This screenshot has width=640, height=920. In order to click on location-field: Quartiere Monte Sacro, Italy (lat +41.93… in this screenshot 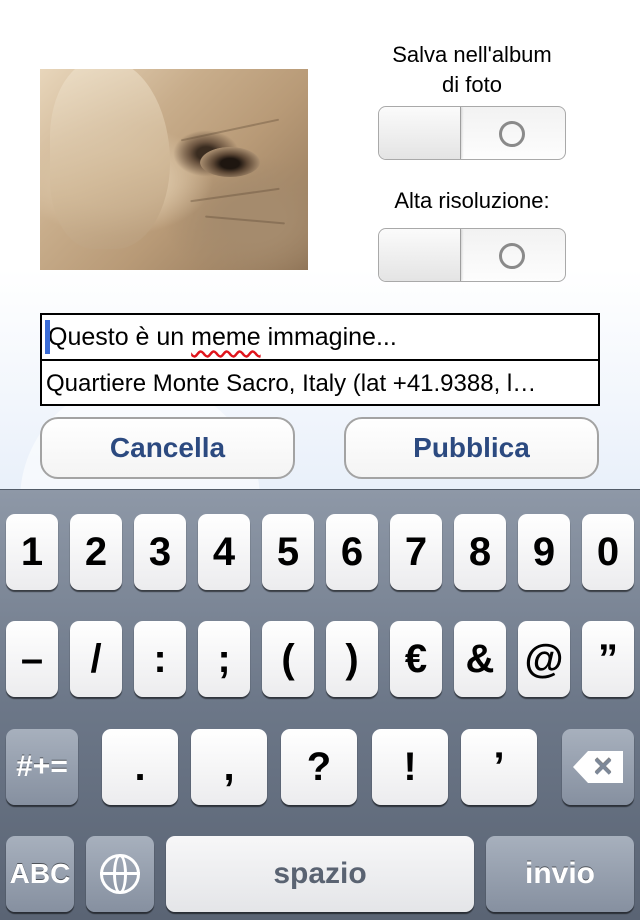, I will do `click(320, 382)`.